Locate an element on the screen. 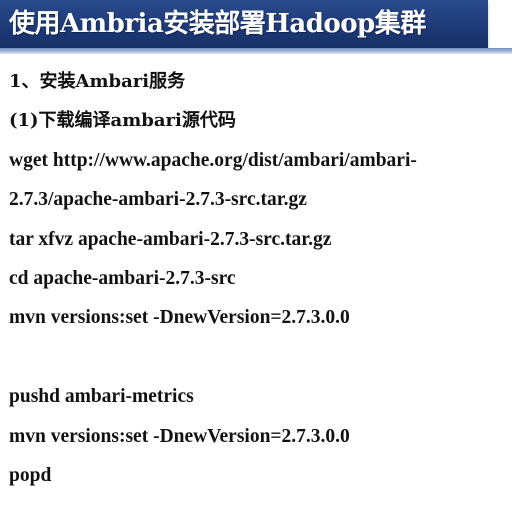 The width and height of the screenshot is (512, 521). title-divider is located at coordinates (256, 51).